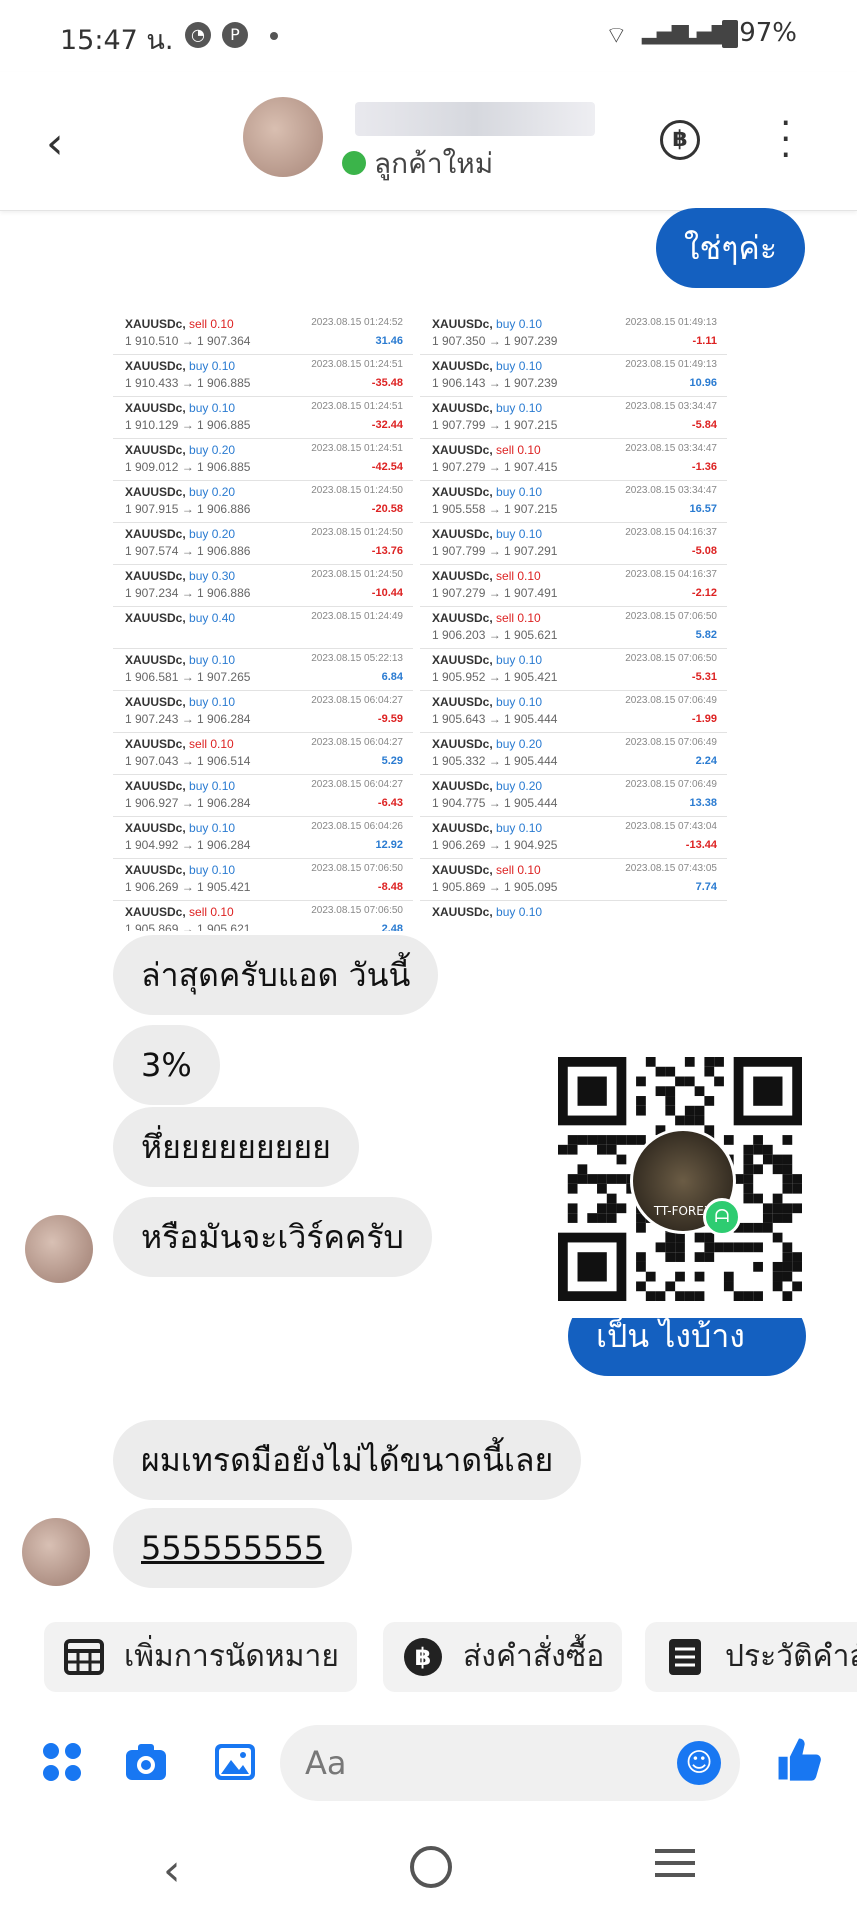  Describe the element at coordinates (675, 1863) in the screenshot. I see `nav-recents-icon` at that location.